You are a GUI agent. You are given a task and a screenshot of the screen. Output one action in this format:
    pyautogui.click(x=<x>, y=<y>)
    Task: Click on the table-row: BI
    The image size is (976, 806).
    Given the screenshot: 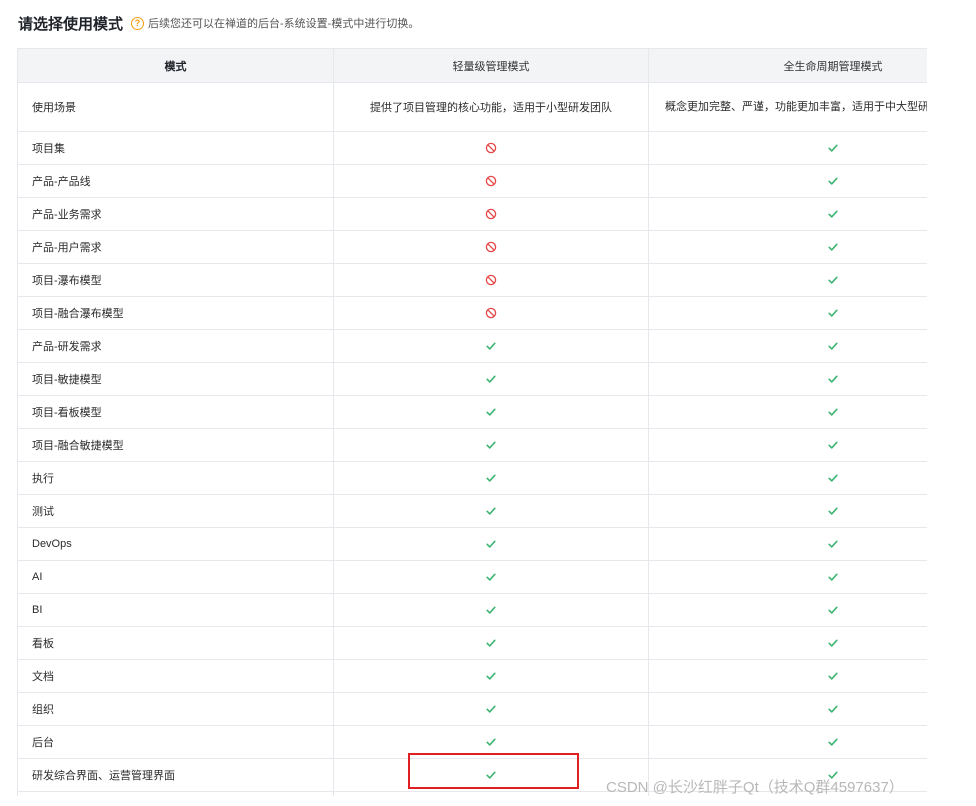 What is the action you would take?
    pyautogui.click(x=472, y=610)
    